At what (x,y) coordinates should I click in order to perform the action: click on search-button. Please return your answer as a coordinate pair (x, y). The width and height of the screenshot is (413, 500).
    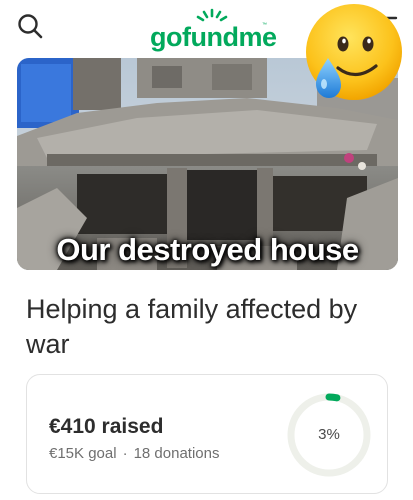
    Looking at the image, I should click on (31, 27).